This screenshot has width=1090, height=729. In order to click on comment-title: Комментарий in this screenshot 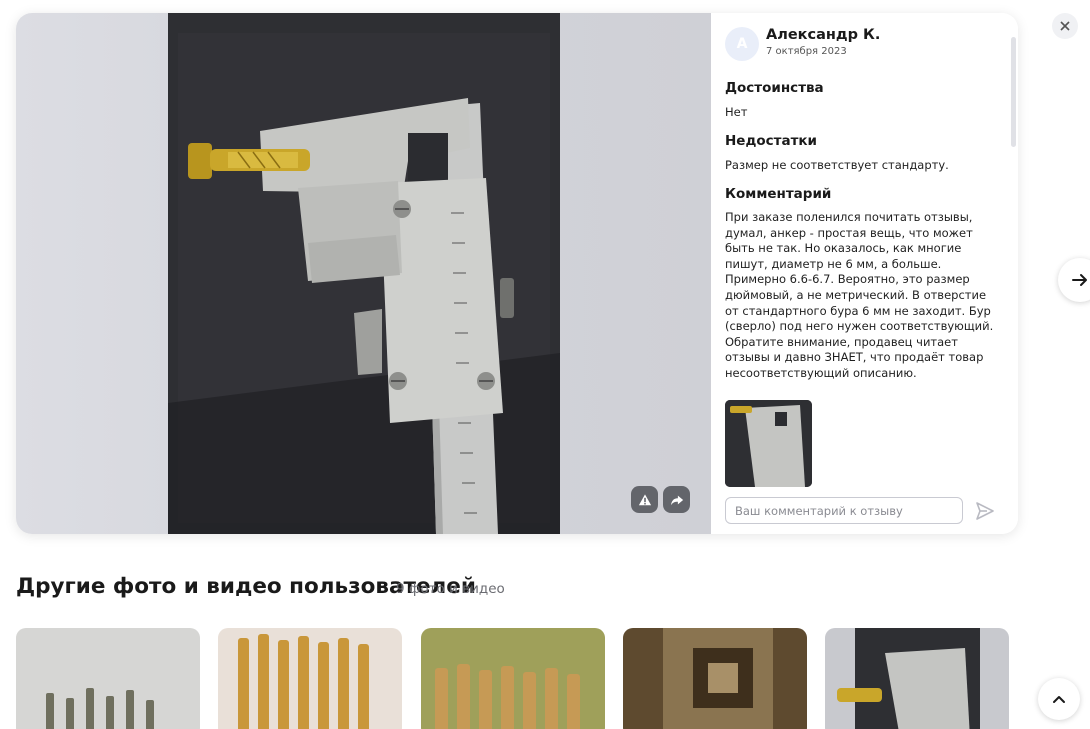, I will do `click(778, 194)`.